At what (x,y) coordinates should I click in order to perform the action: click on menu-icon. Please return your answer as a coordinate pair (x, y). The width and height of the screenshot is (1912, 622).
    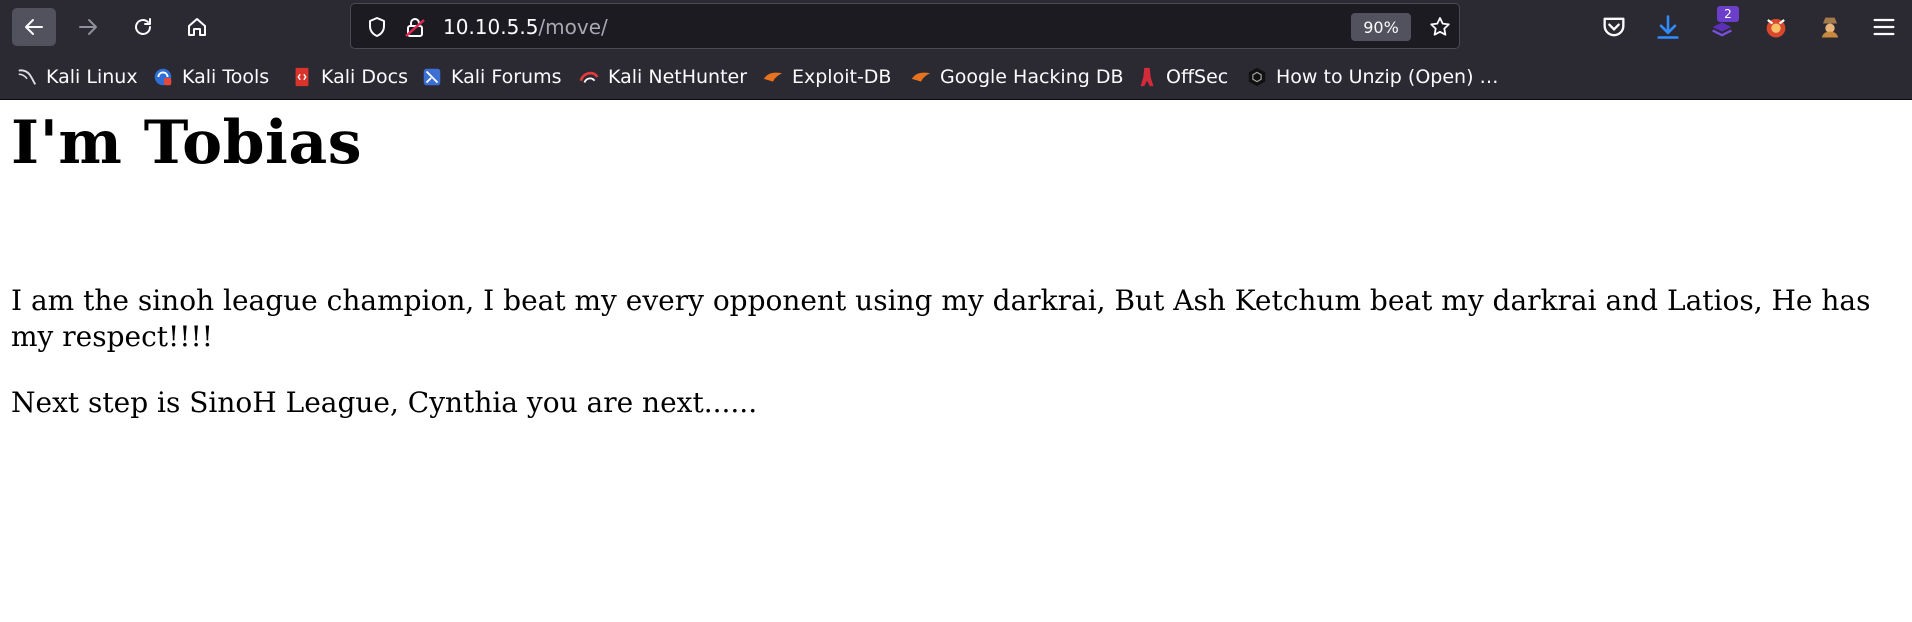
    Looking at the image, I should click on (1884, 27).